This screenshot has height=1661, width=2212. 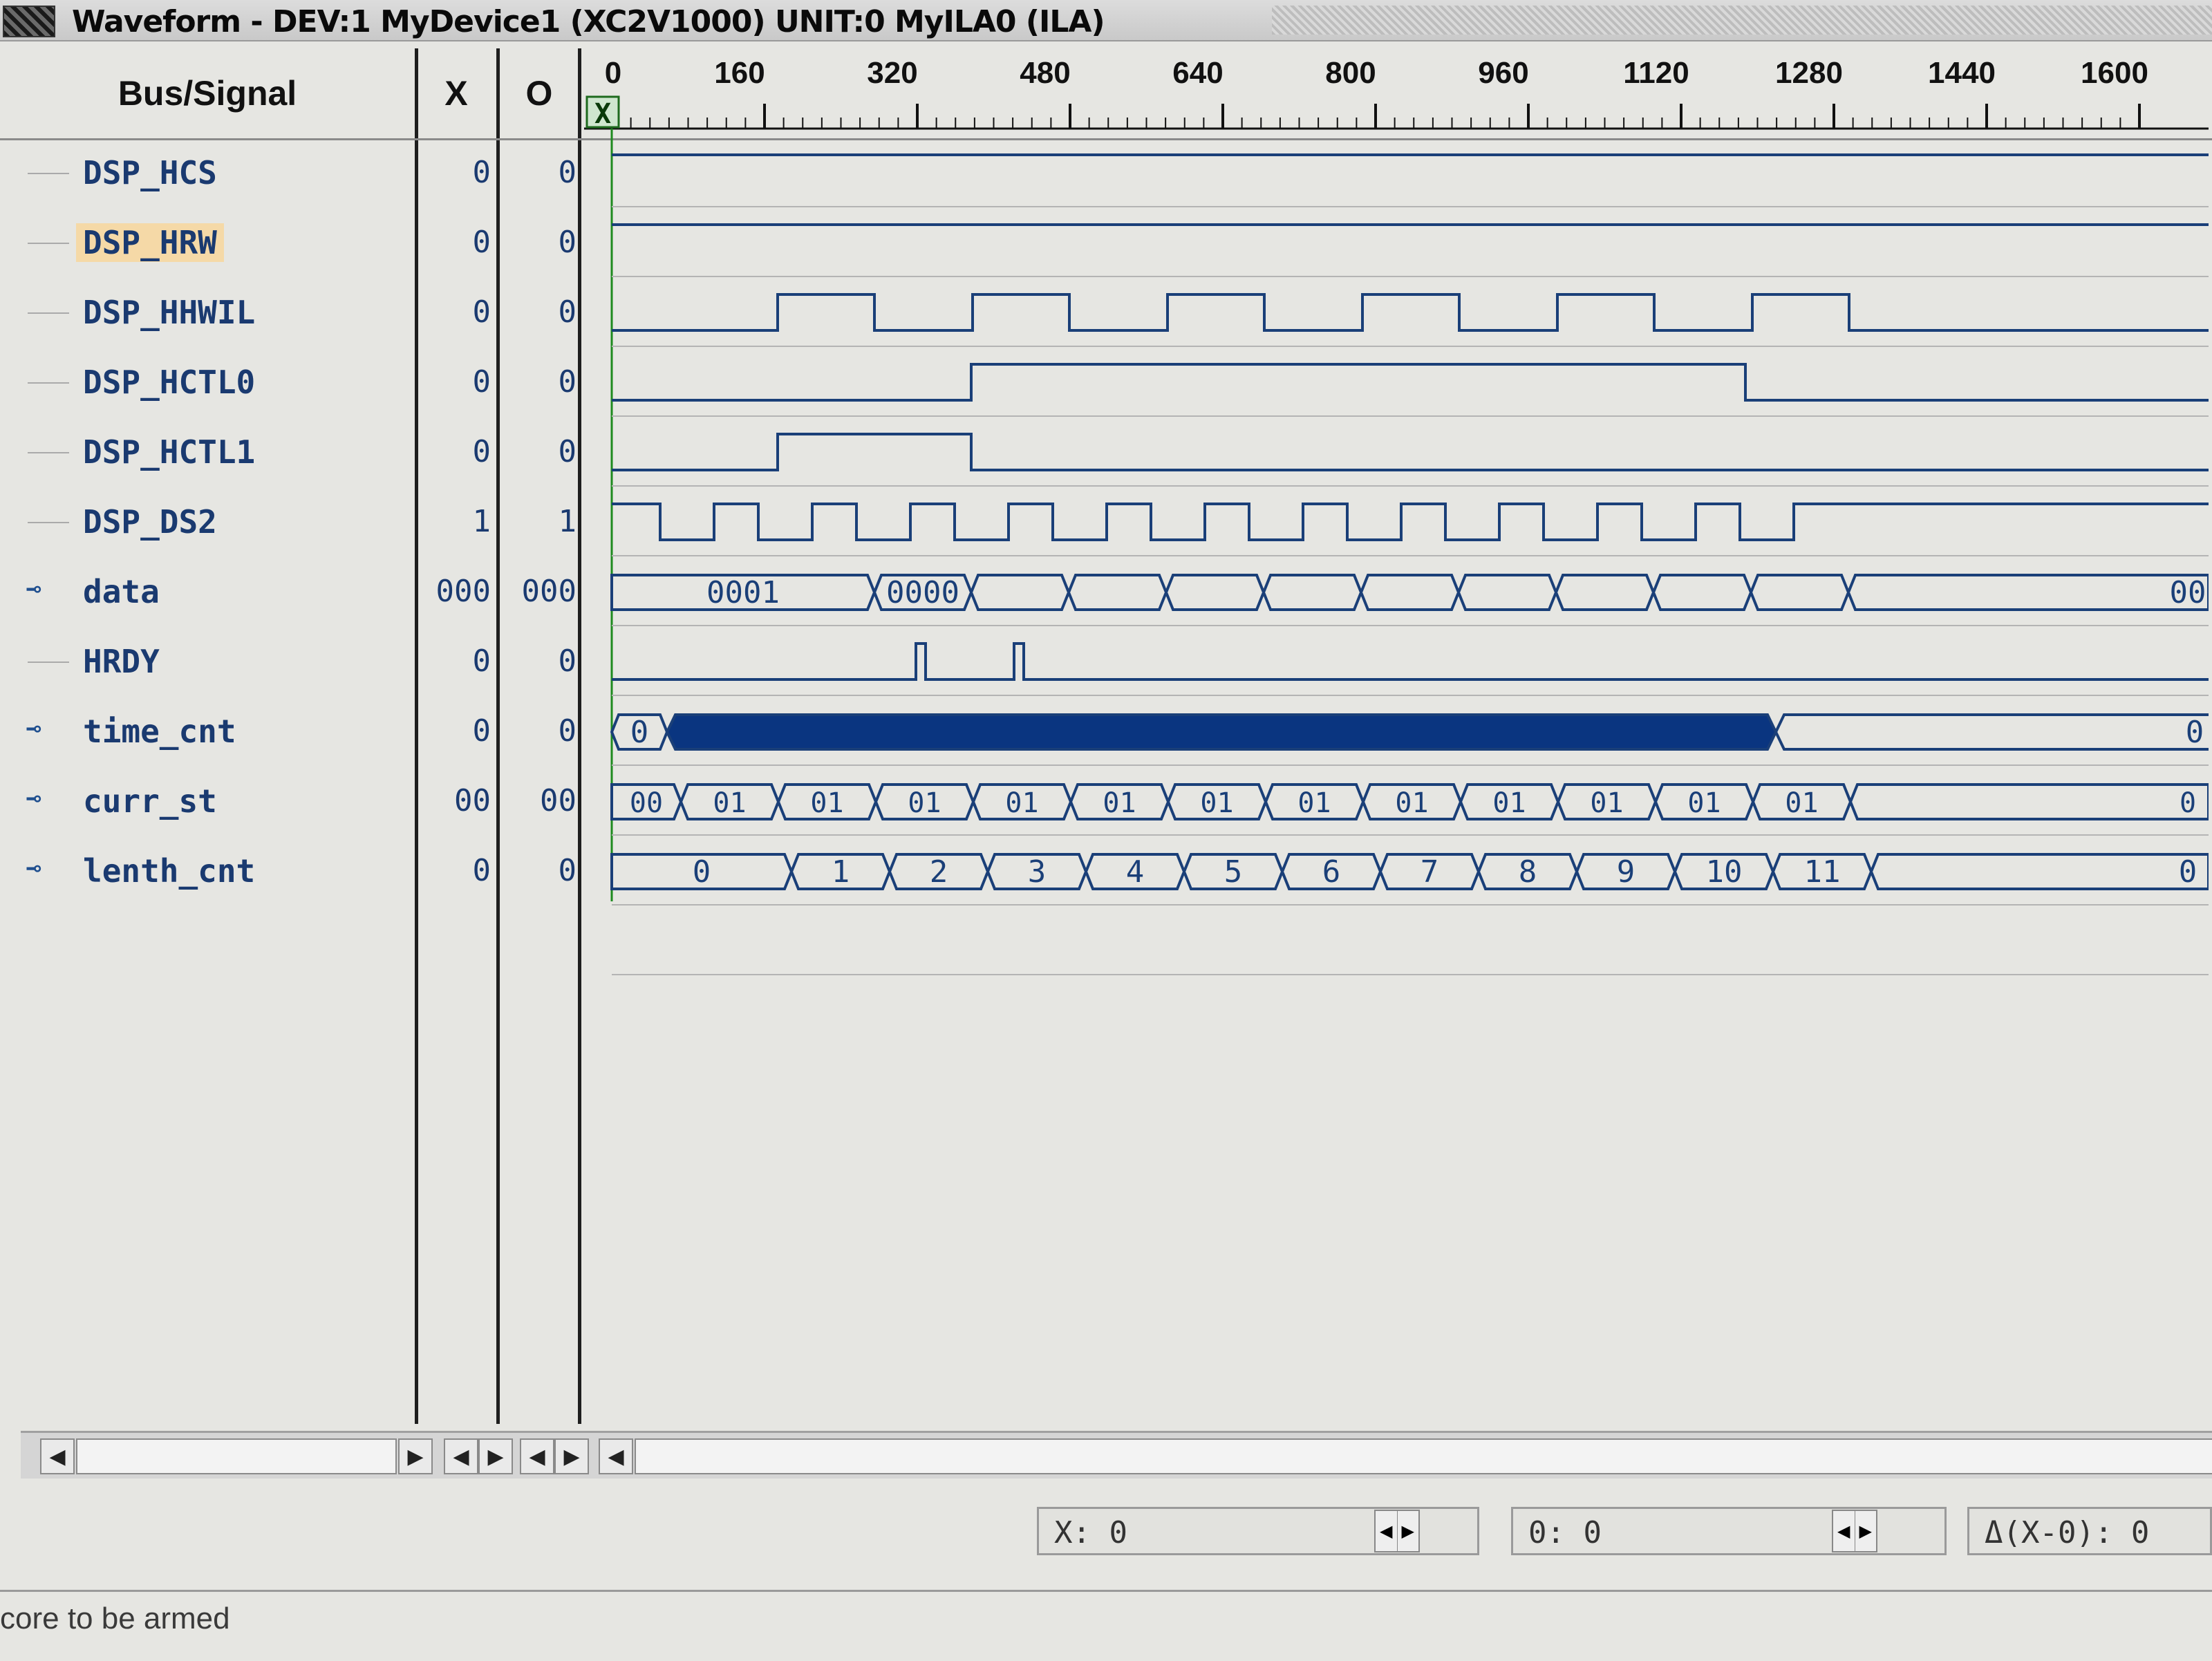 What do you see at coordinates (159, 731) in the screenshot?
I see `signal-name: time_cnt` at bounding box center [159, 731].